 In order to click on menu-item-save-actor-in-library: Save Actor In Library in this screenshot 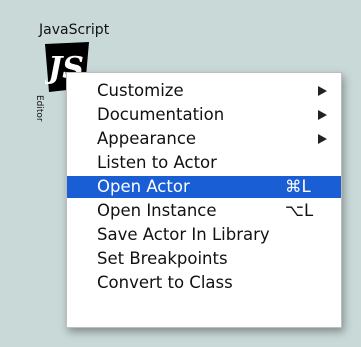, I will do `click(204, 235)`.